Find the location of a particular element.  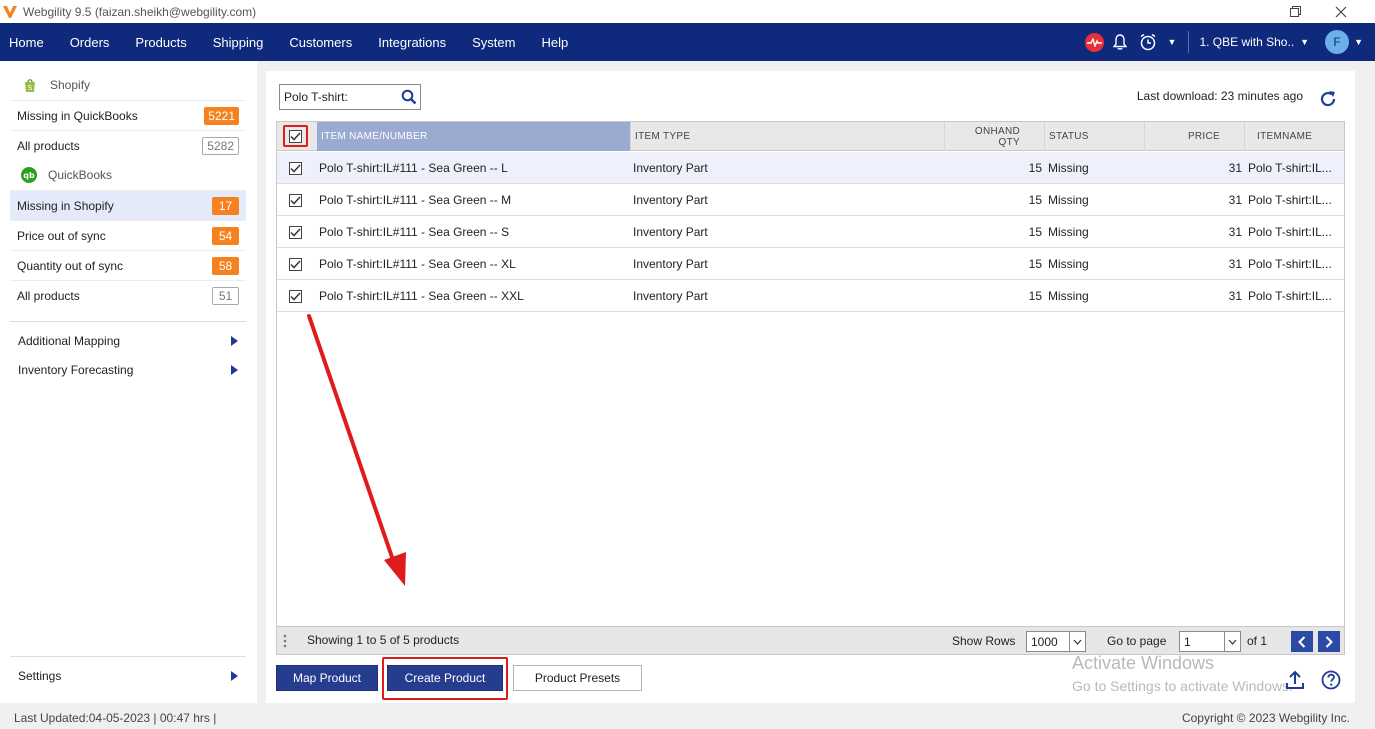

column-header-price: PRICE is located at coordinates (1195, 136).